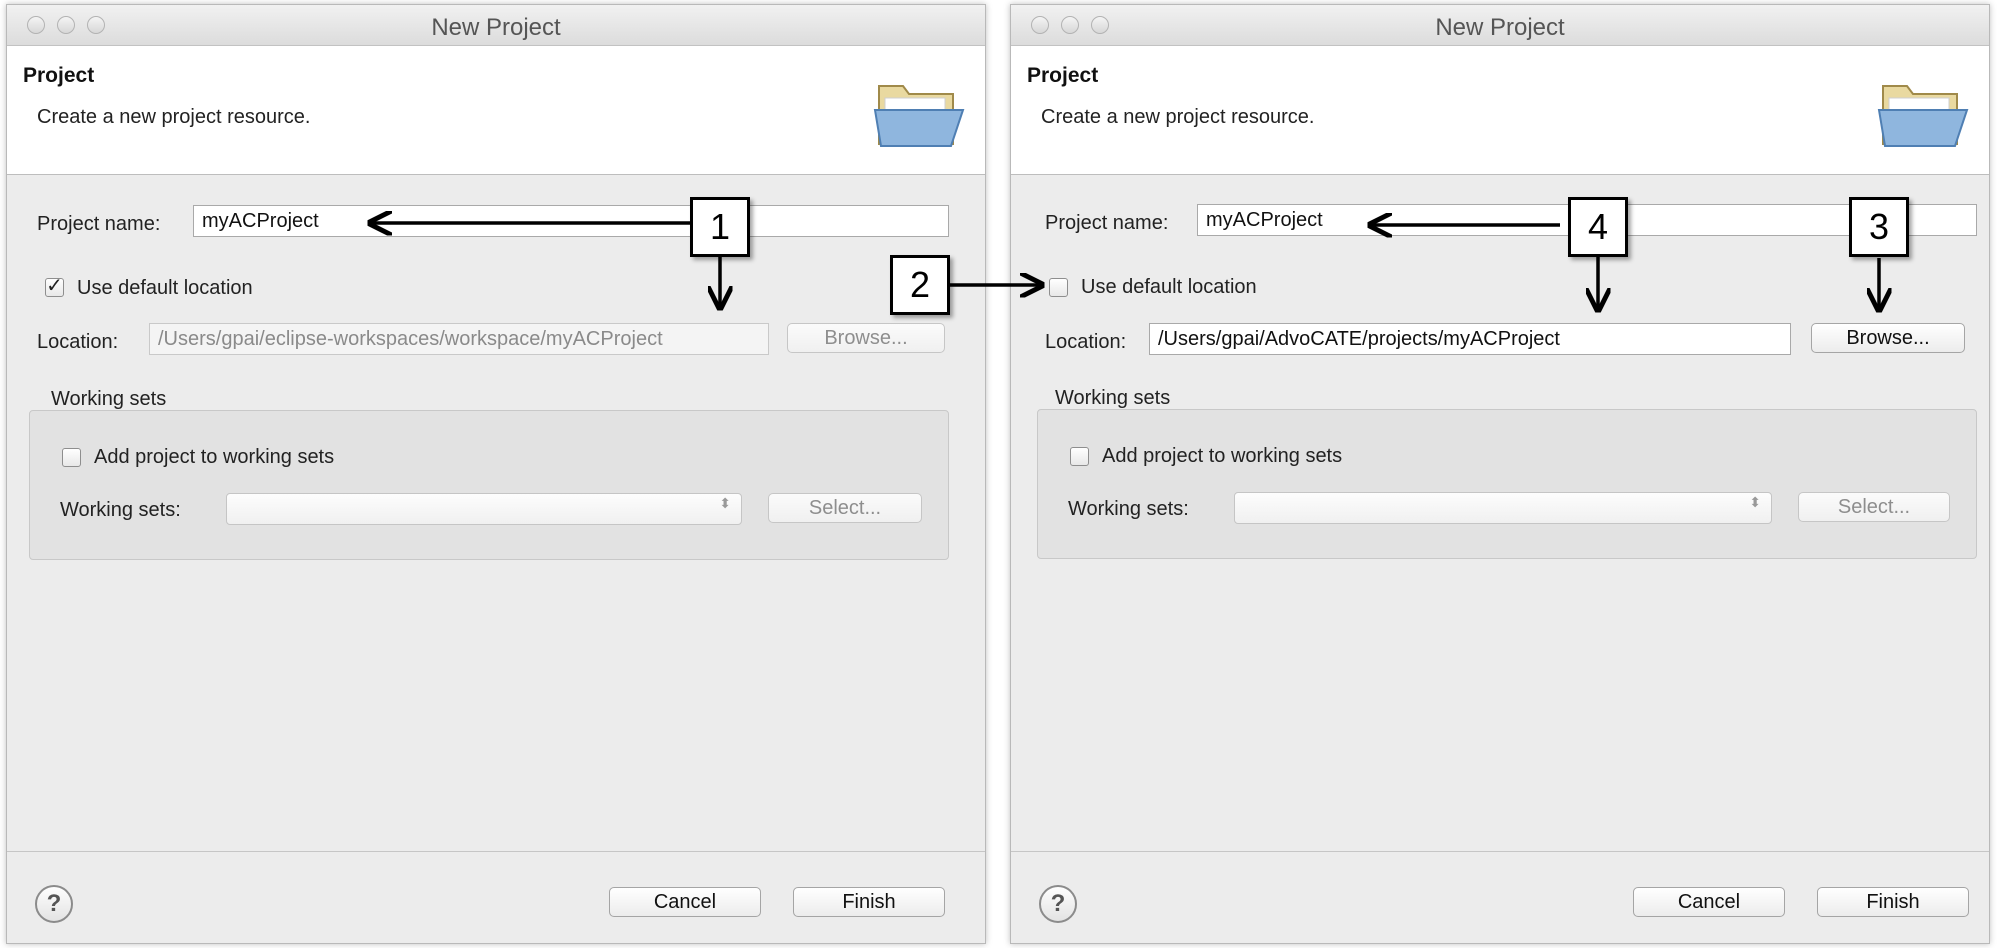 Image resolution: width=2007 pixels, height=948 pixels. I want to click on callout-3: 3, so click(1879, 227).